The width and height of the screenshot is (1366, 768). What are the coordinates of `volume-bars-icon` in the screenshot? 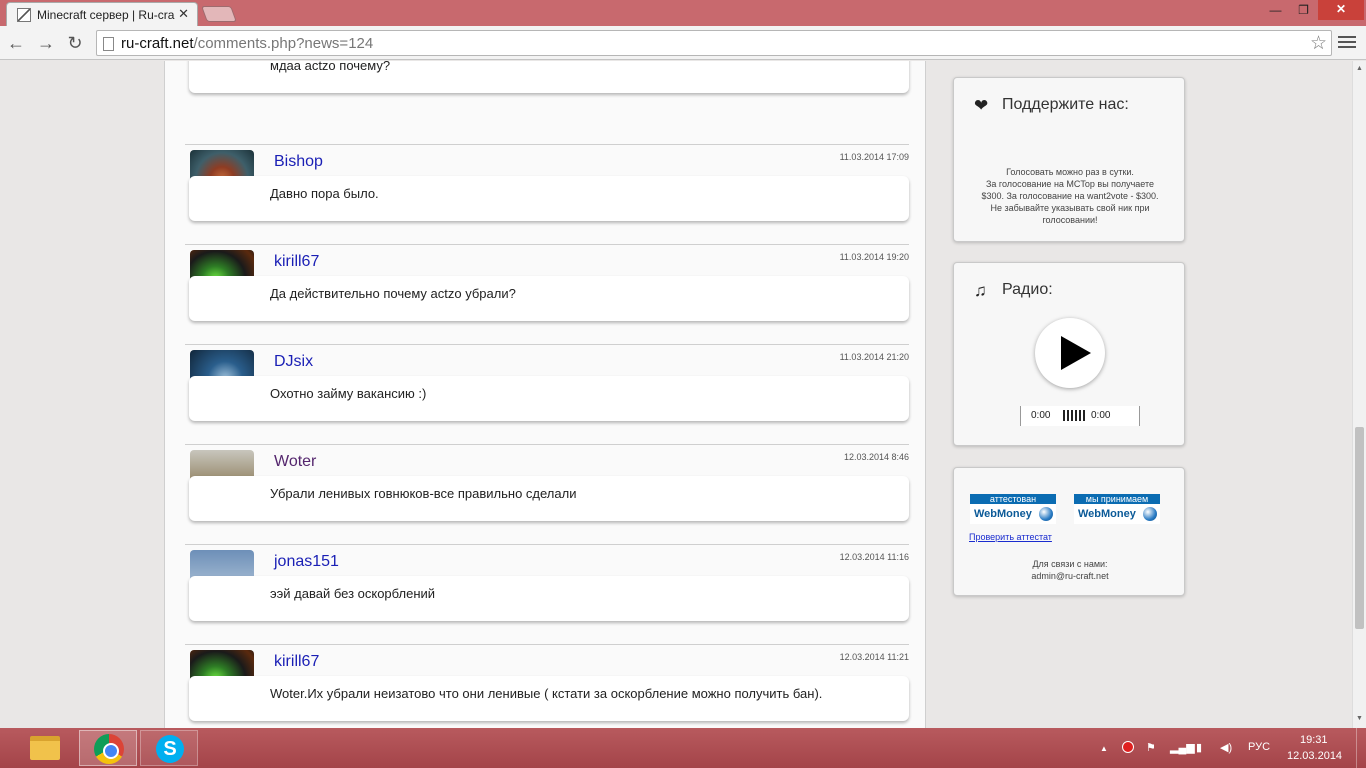 It's located at (1074, 415).